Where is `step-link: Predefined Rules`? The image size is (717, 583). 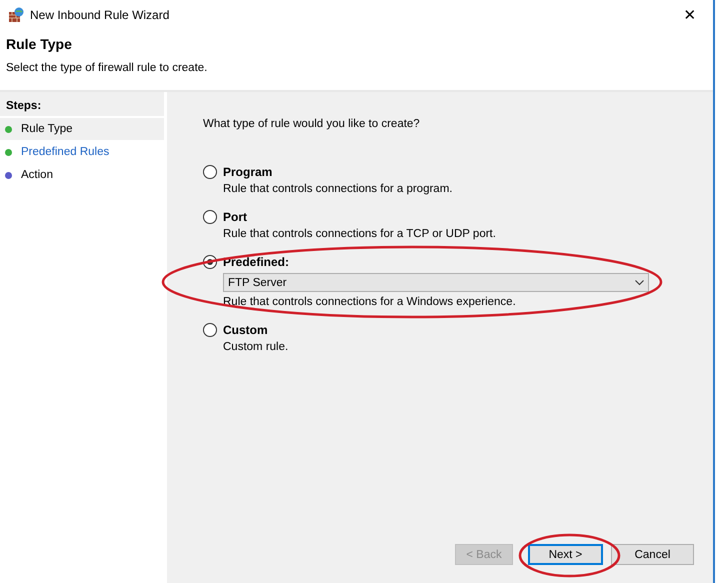 step-link: Predefined Rules is located at coordinates (65, 152).